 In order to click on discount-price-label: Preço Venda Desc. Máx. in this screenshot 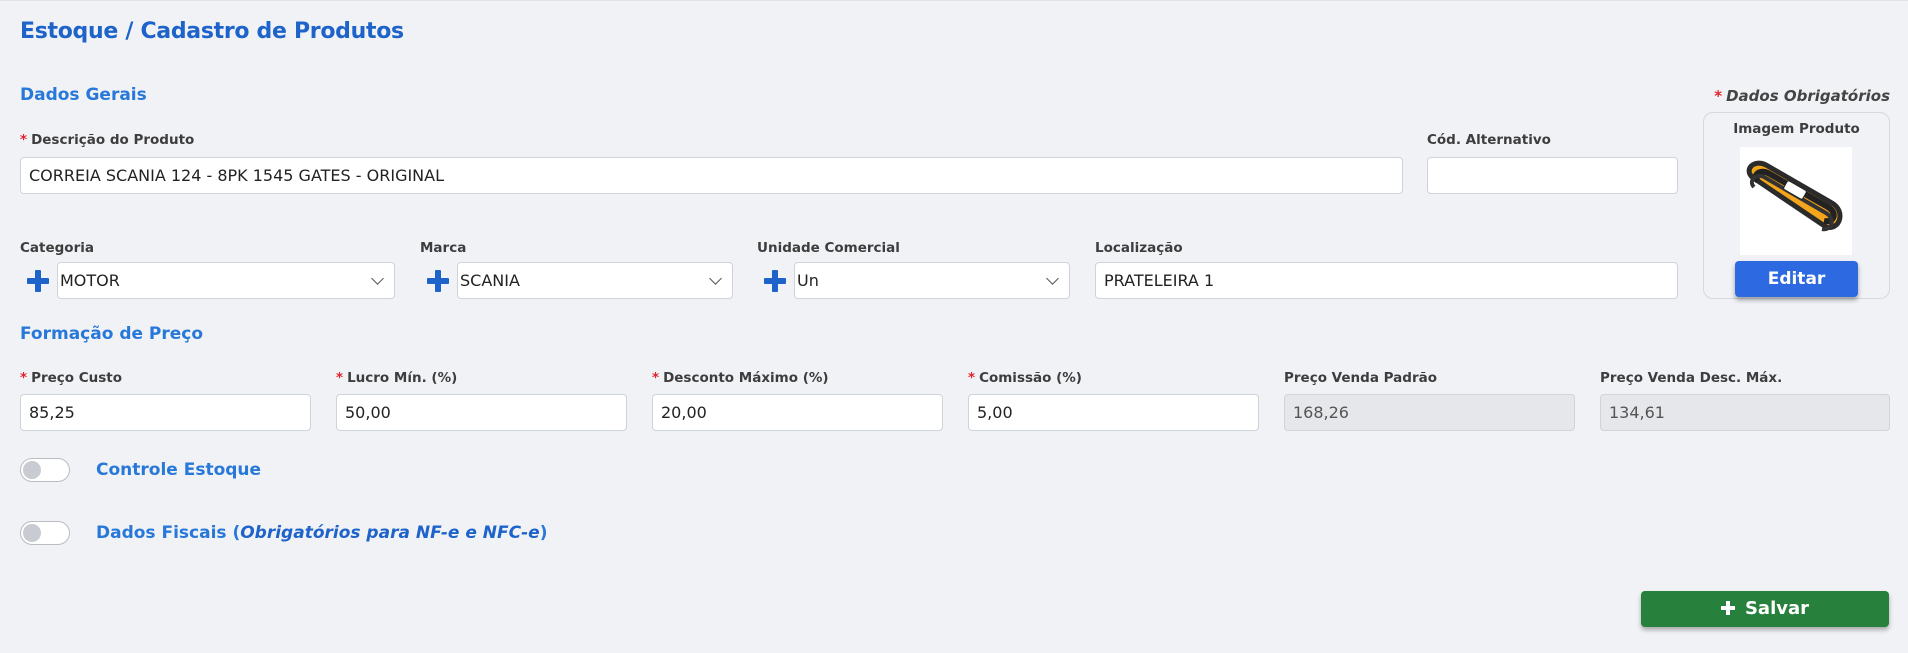, I will do `click(1691, 378)`.